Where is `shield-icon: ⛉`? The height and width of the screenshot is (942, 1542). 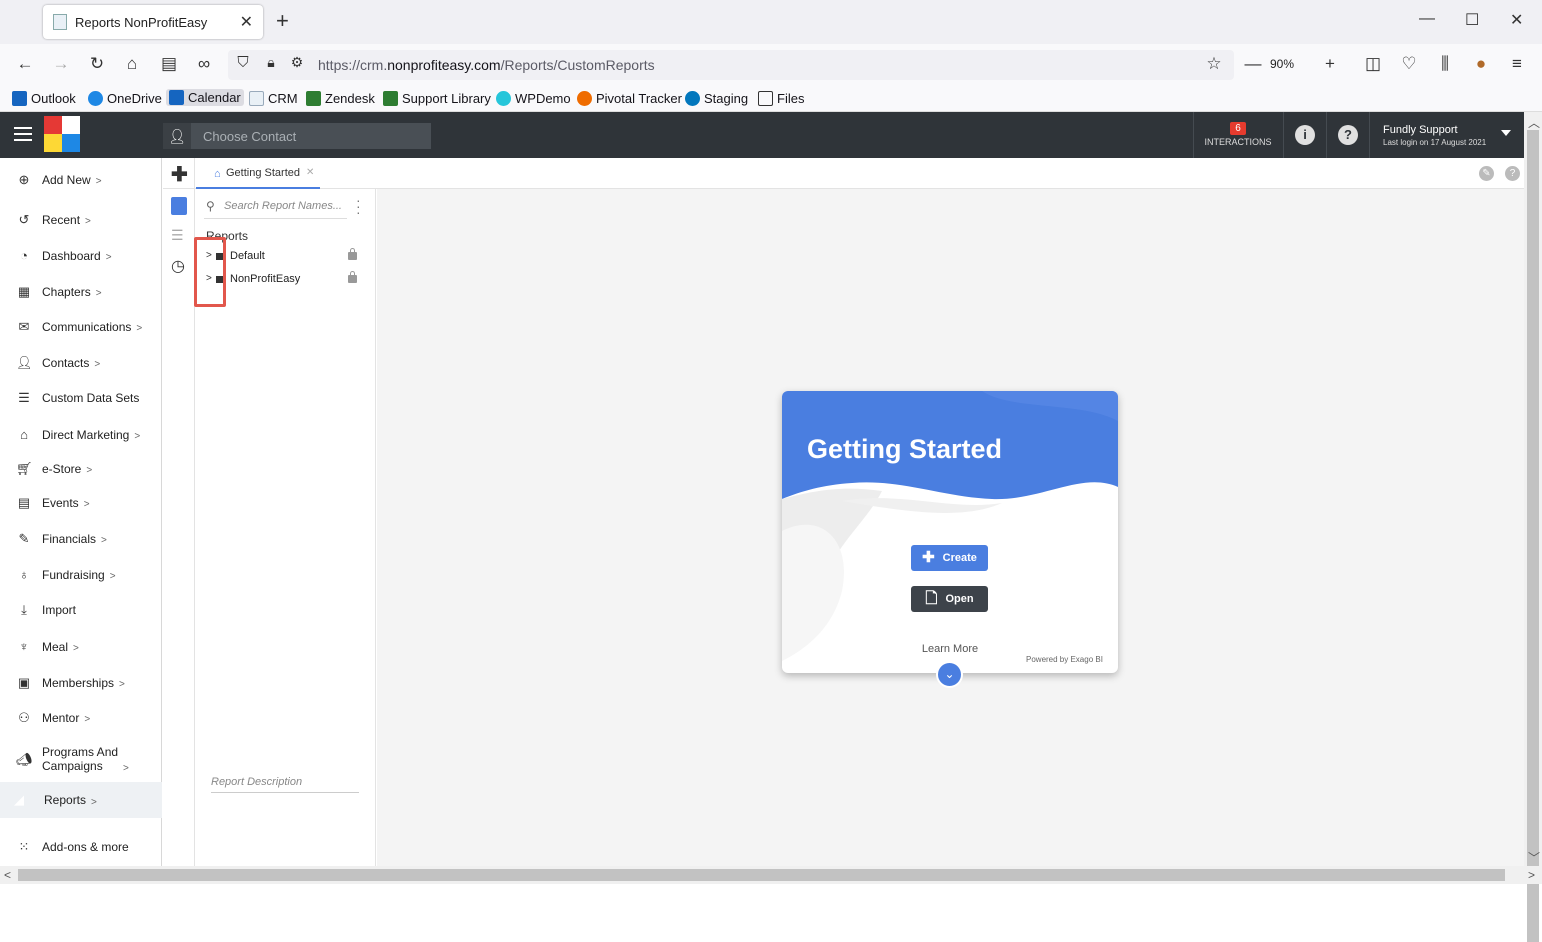
shield-icon: ⛉ is located at coordinates (243, 62).